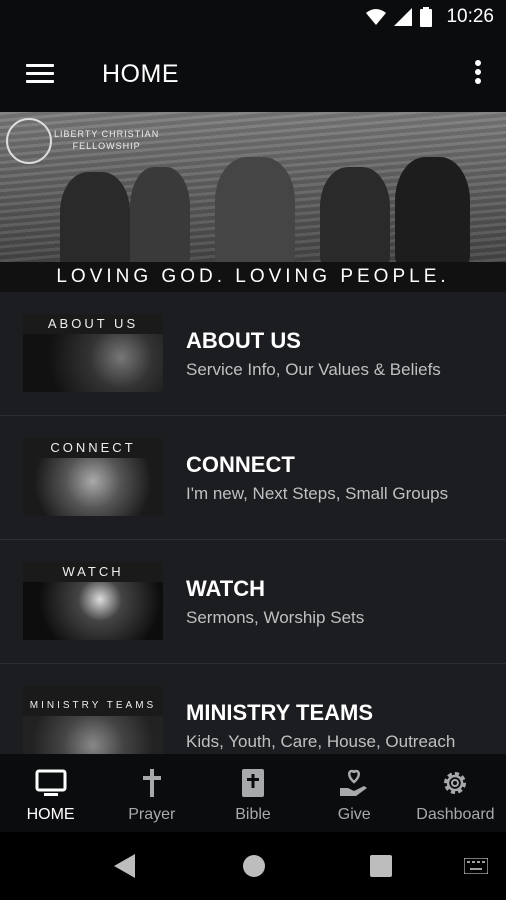 Image resolution: width=506 pixels, height=900 pixels. What do you see at coordinates (354, 782) in the screenshot?
I see `give-hand-icon` at bounding box center [354, 782].